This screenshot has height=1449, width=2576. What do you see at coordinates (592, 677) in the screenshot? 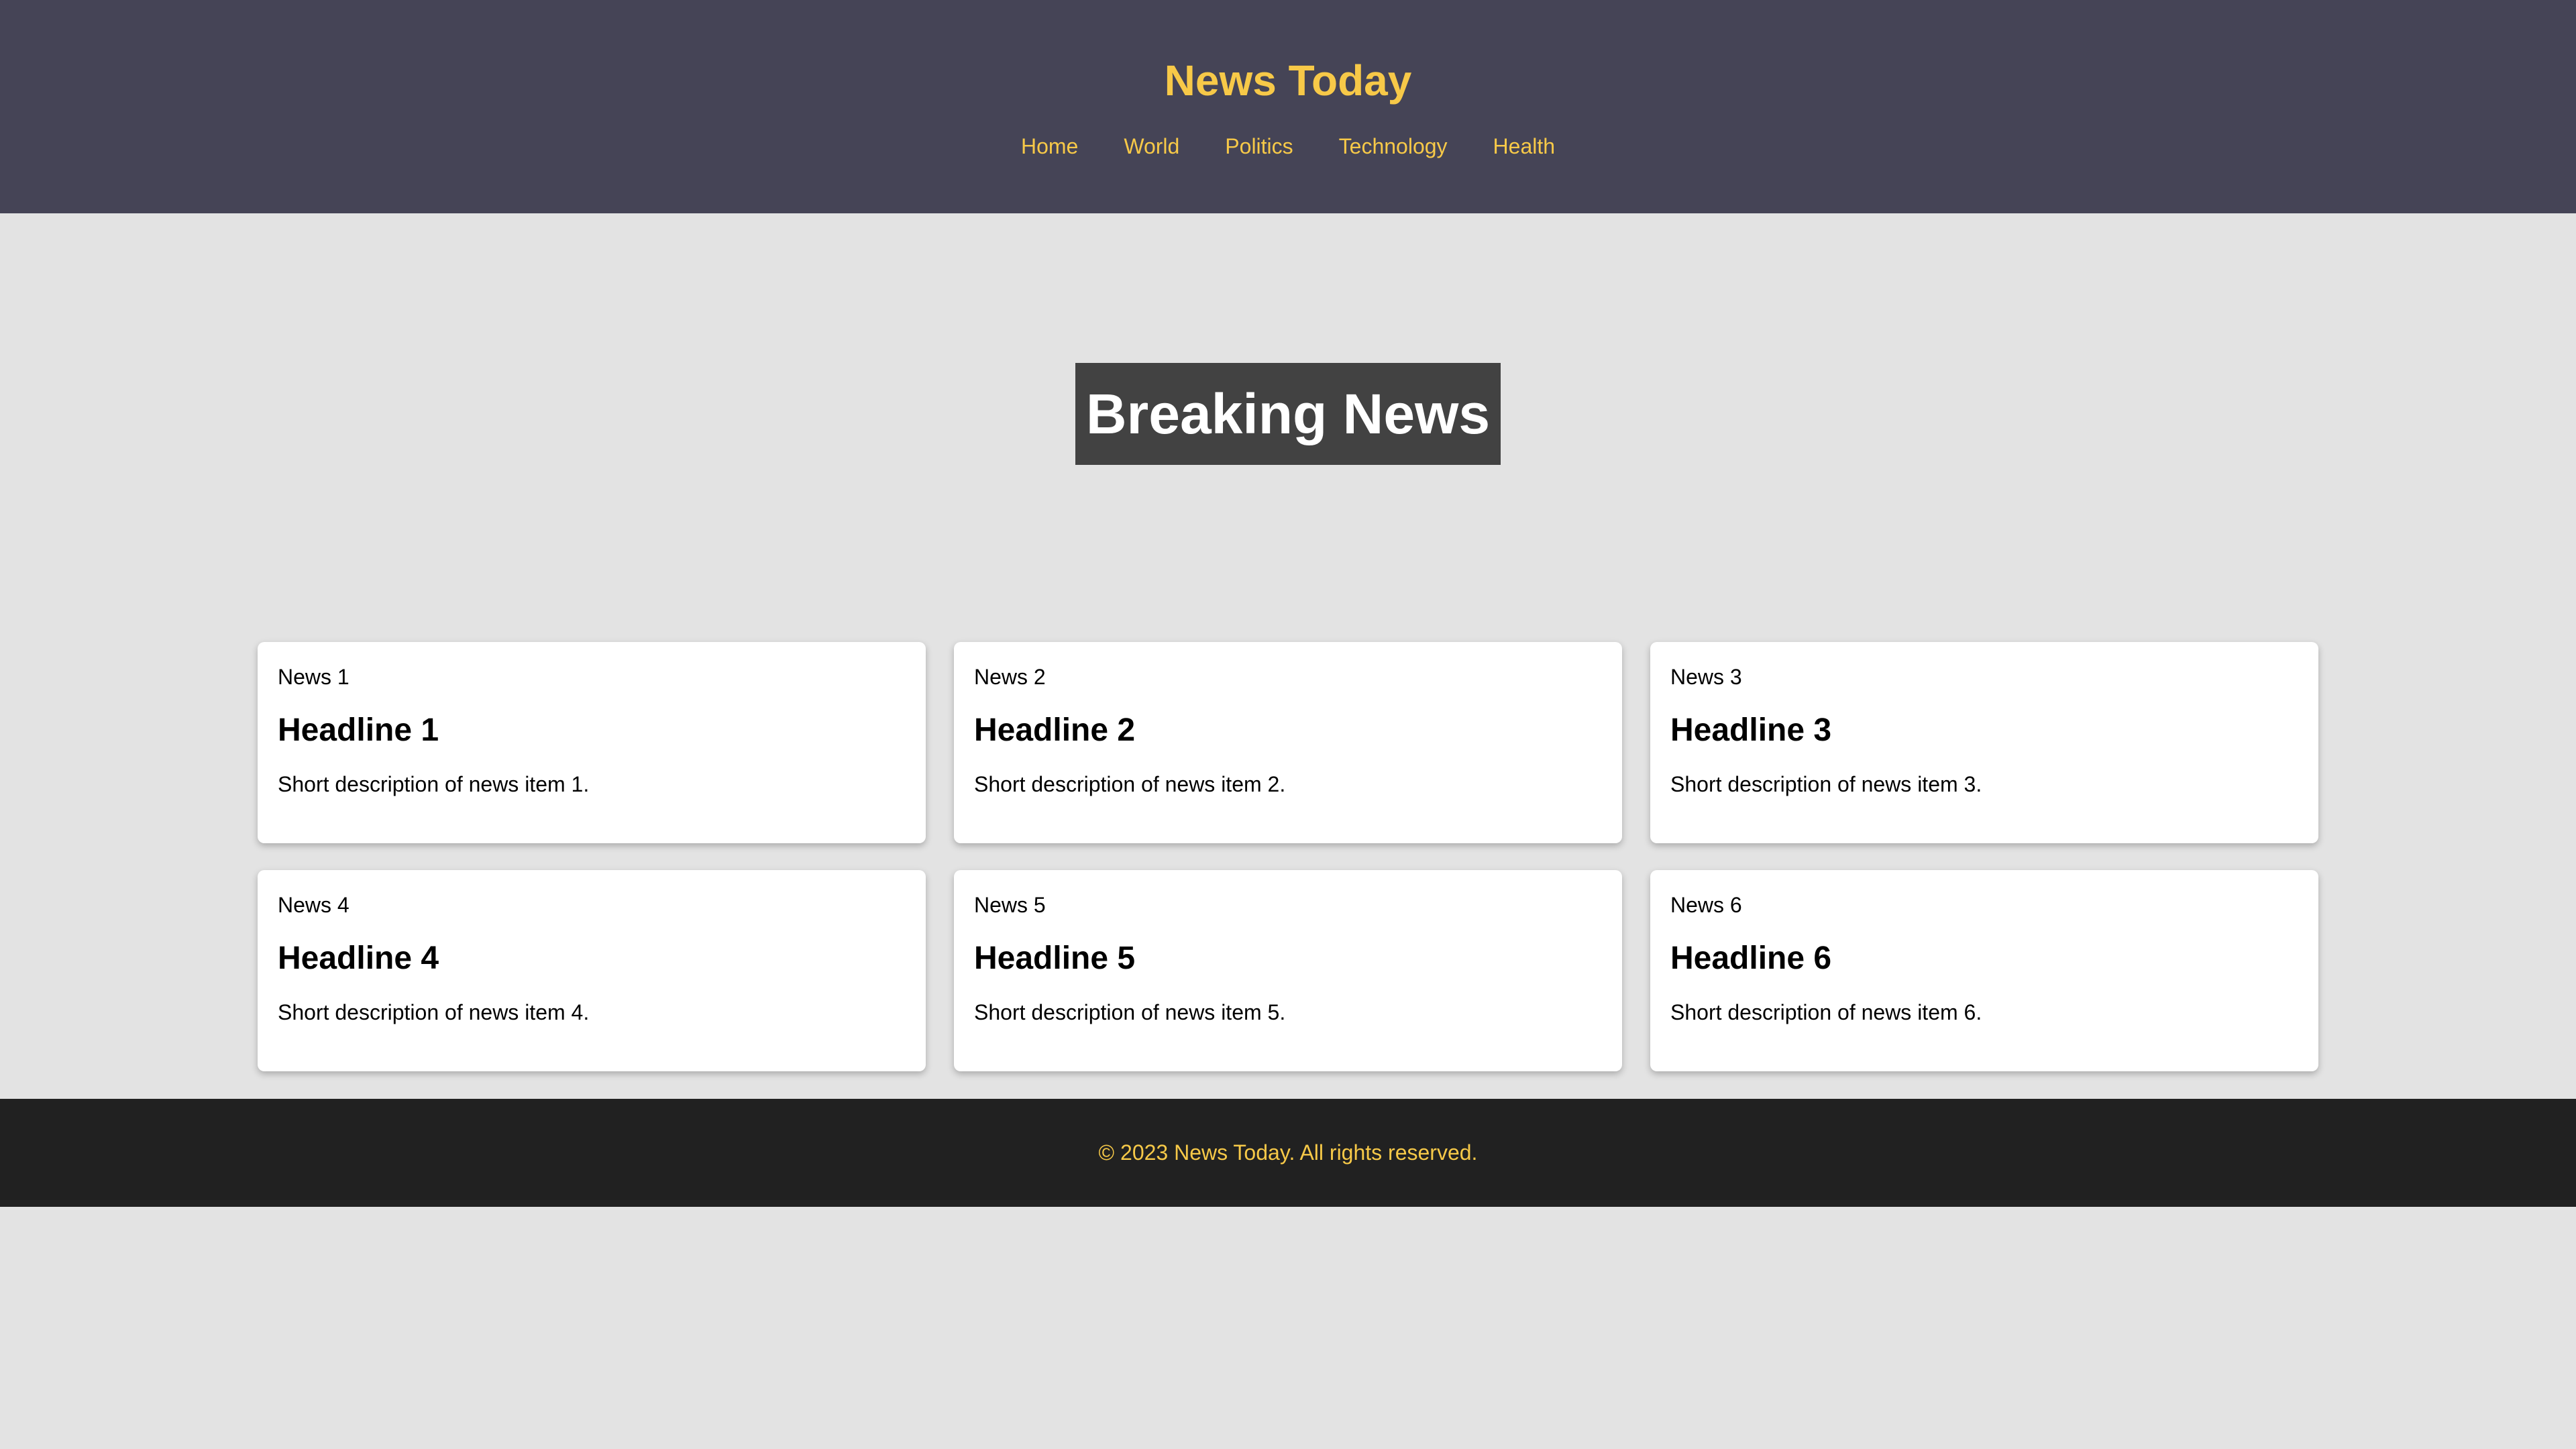
I see `news-image: News 1` at bounding box center [592, 677].